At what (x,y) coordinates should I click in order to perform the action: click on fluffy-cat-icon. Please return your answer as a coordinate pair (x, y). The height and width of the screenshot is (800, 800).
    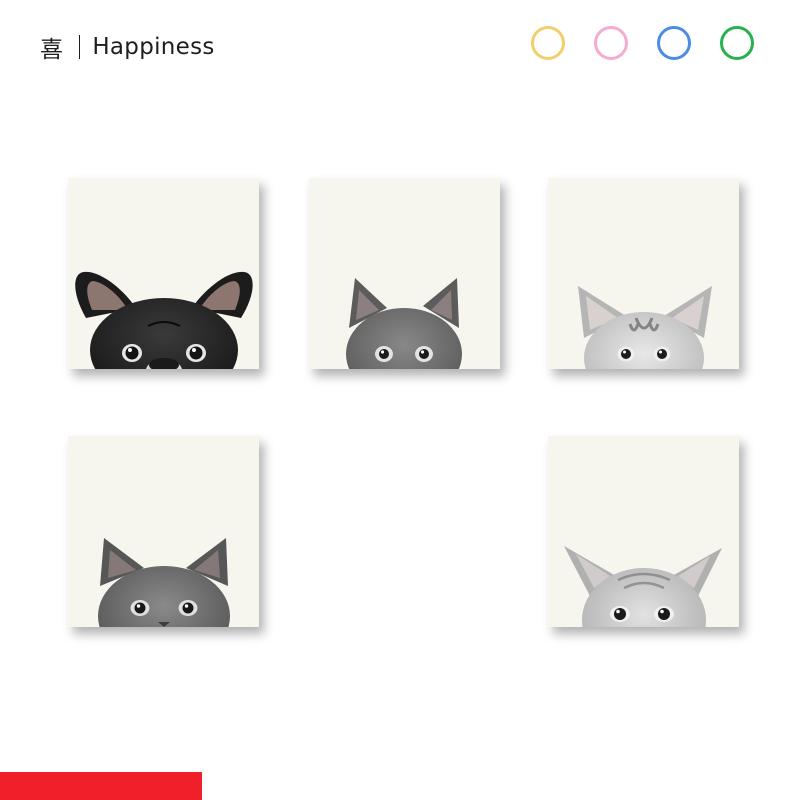
    Looking at the image, I should click on (643, 586).